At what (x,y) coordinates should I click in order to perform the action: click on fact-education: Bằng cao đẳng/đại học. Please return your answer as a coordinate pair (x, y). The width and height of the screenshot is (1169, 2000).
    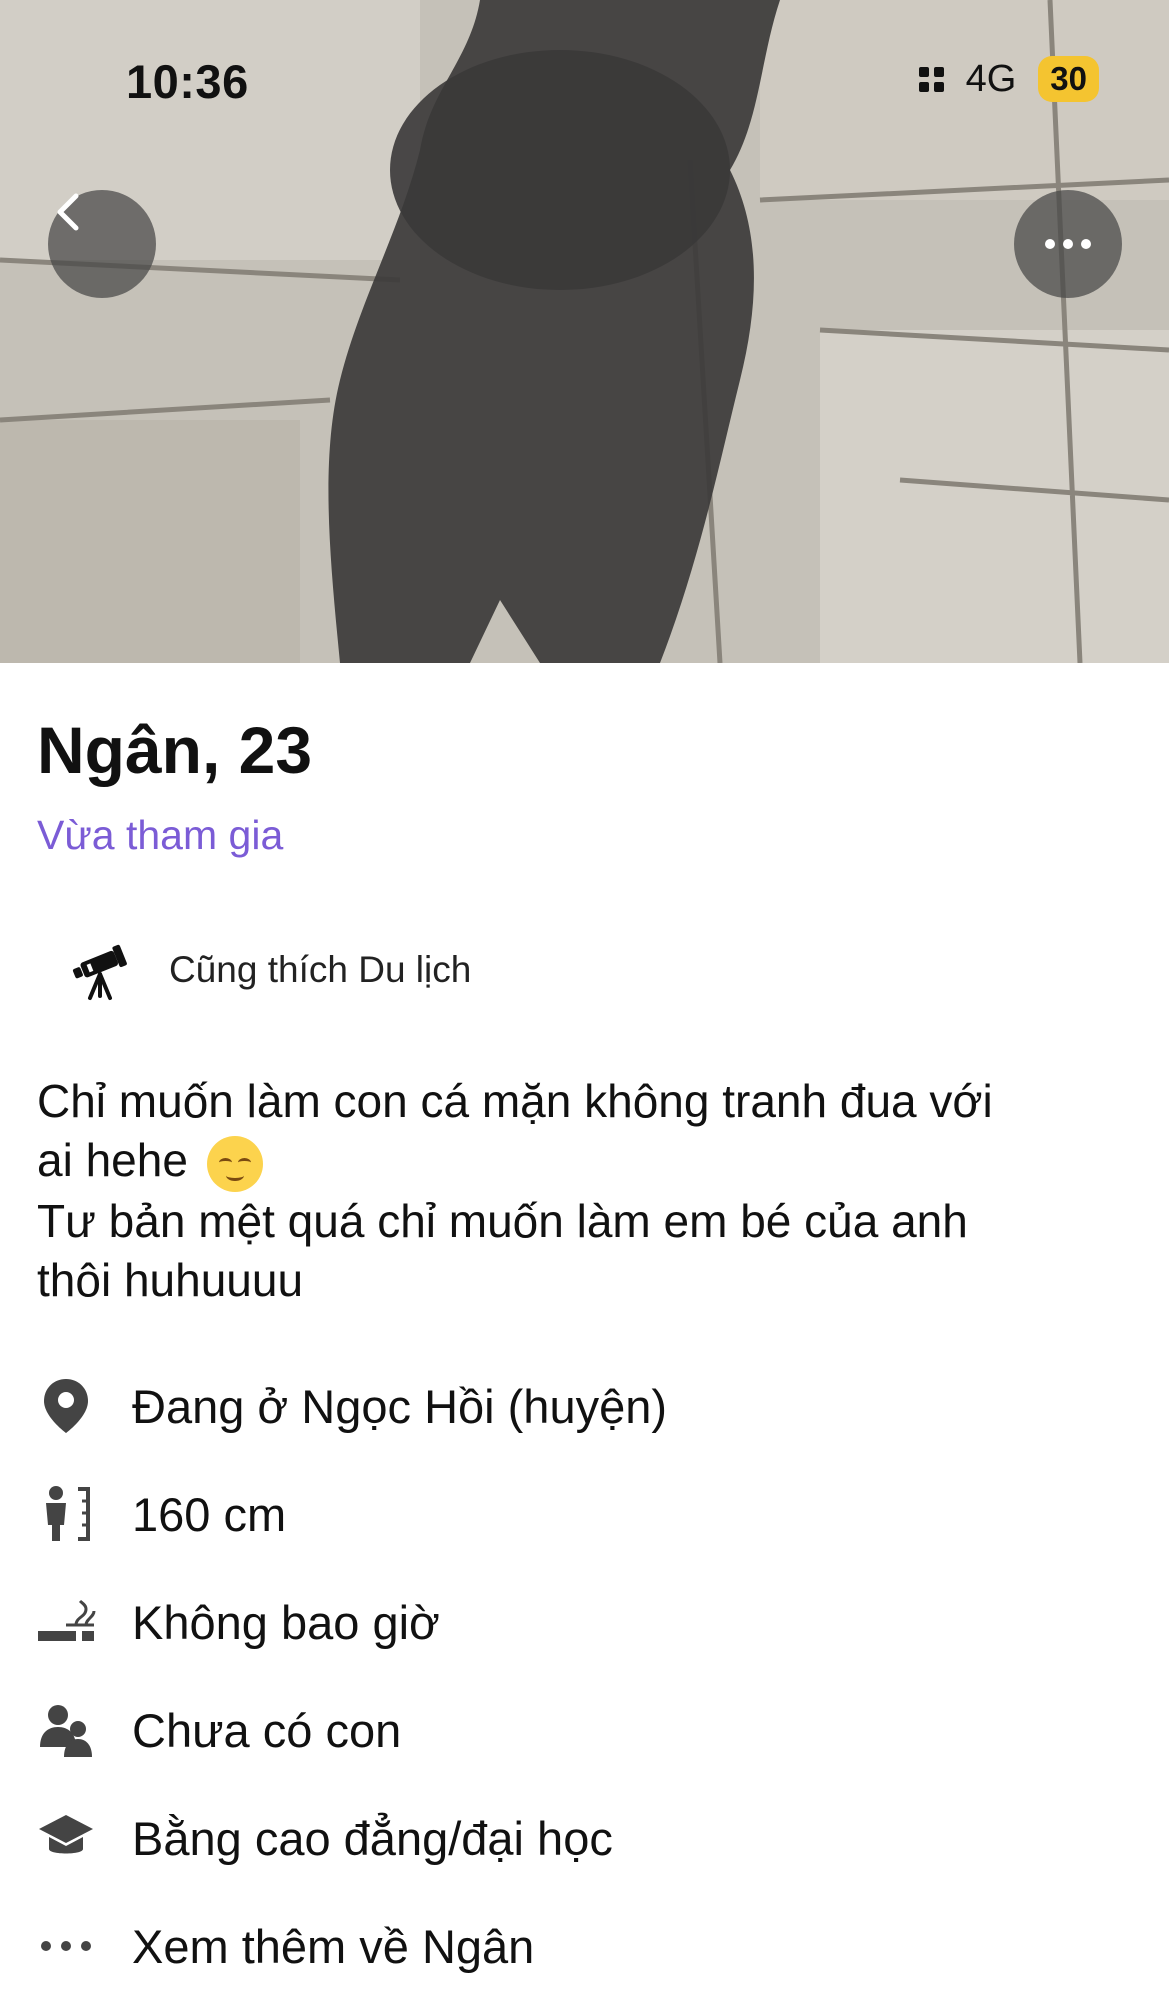
    Looking at the image, I should click on (351, 1838).